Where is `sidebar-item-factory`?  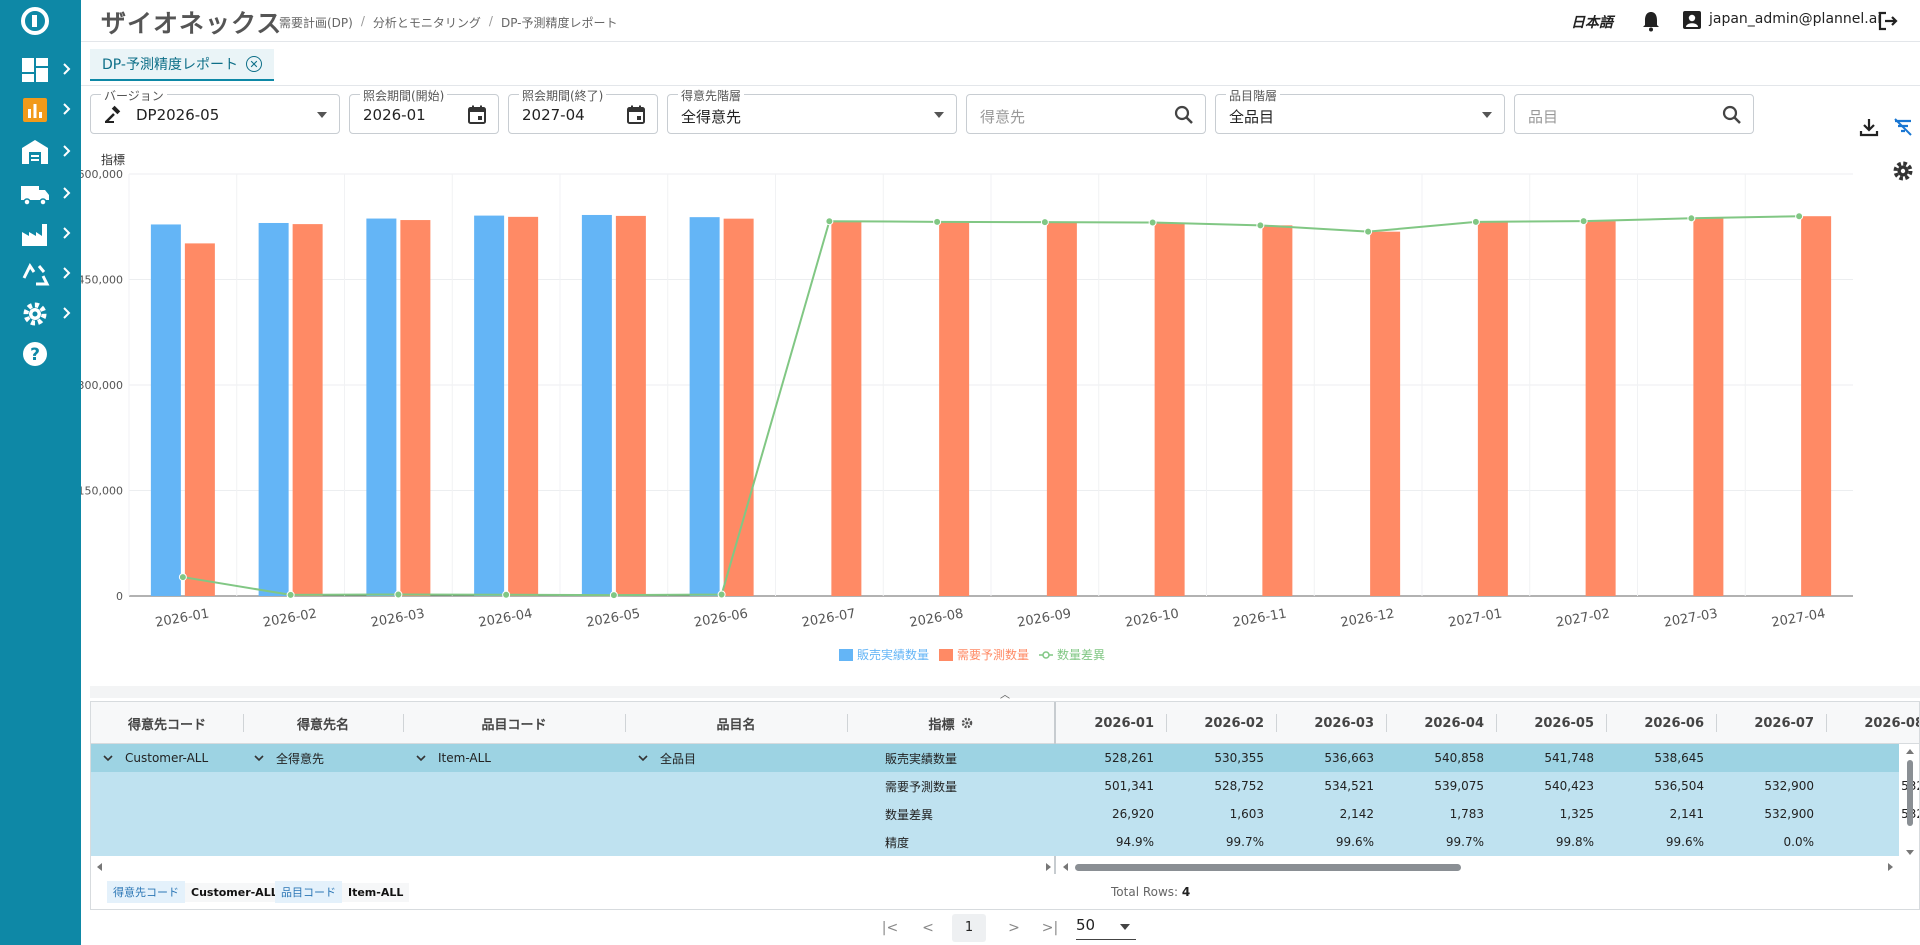 sidebar-item-factory is located at coordinates (40, 234).